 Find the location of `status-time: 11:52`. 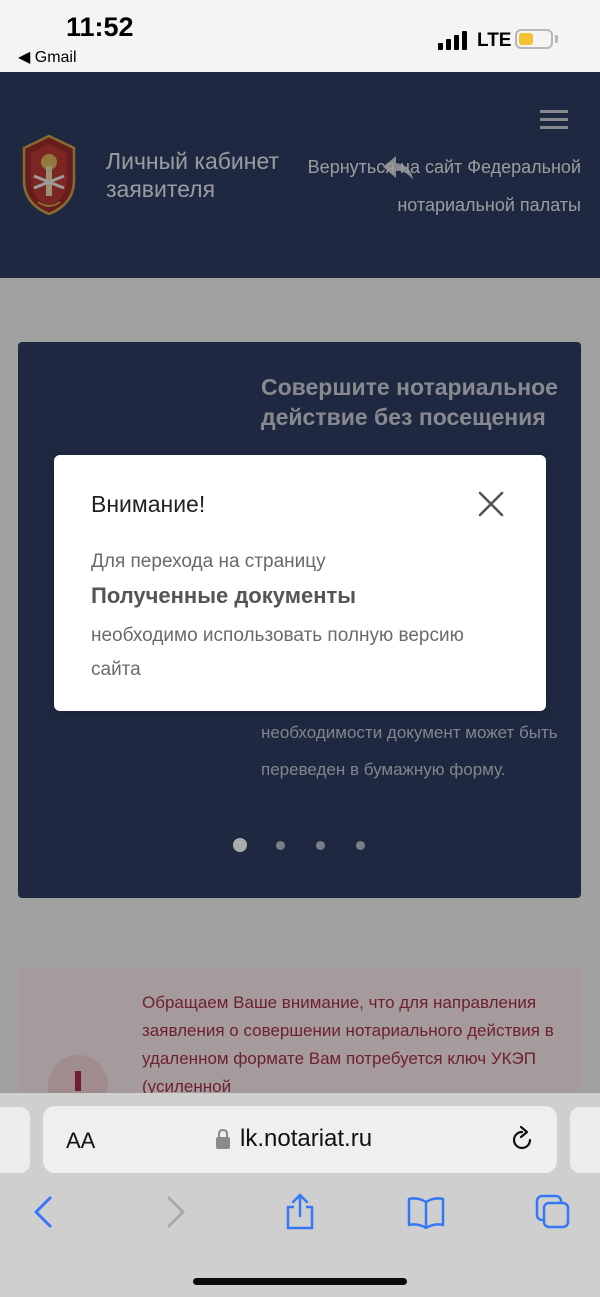

status-time: 11:52 is located at coordinates (100, 27).